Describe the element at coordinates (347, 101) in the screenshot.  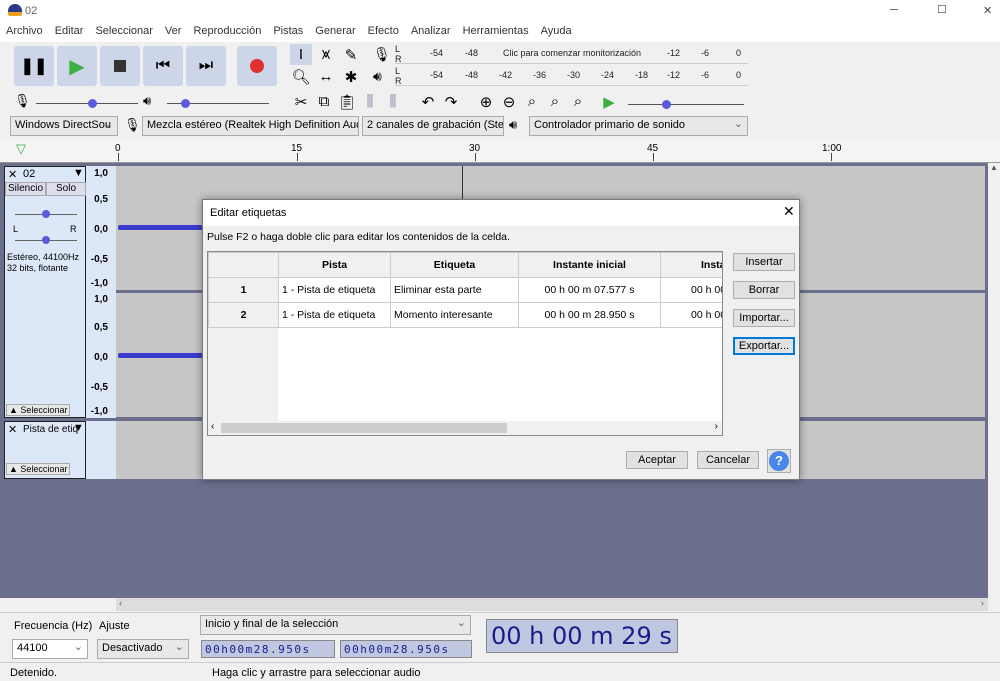
I see `paste-icon: 📋︎` at that location.